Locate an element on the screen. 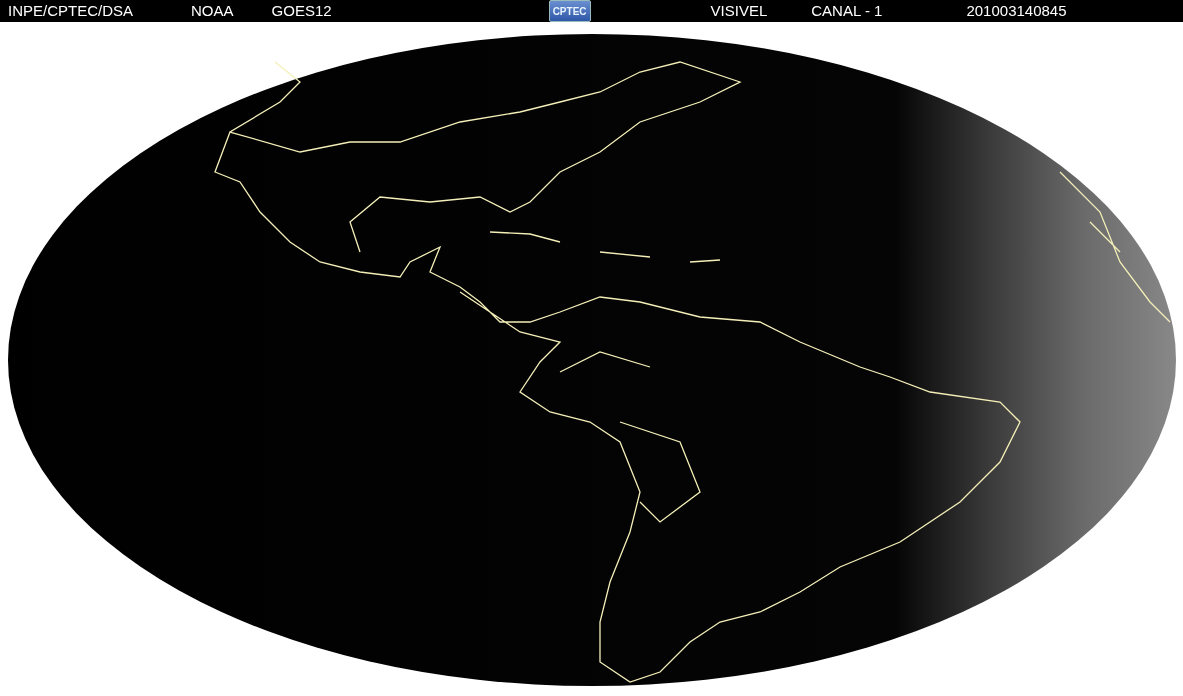  header-label: 201003140845 is located at coordinates (1016, 11).